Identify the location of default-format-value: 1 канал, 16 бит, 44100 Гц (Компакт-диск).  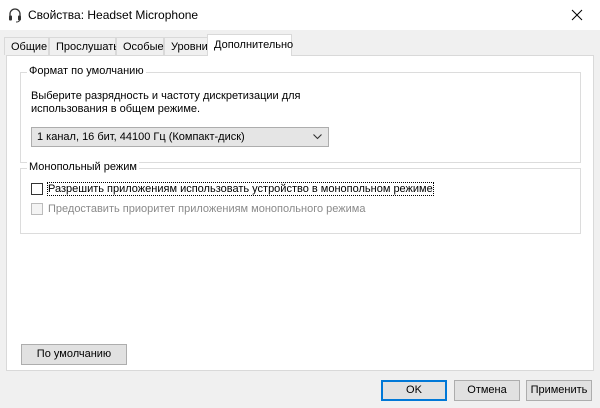
(141, 137).